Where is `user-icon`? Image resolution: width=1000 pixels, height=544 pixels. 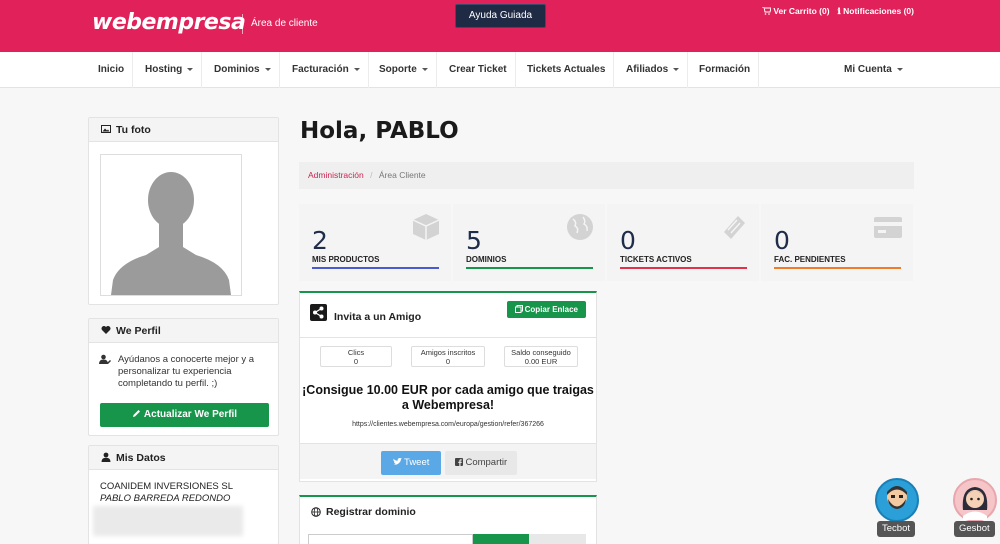 user-icon is located at coordinates (106, 457).